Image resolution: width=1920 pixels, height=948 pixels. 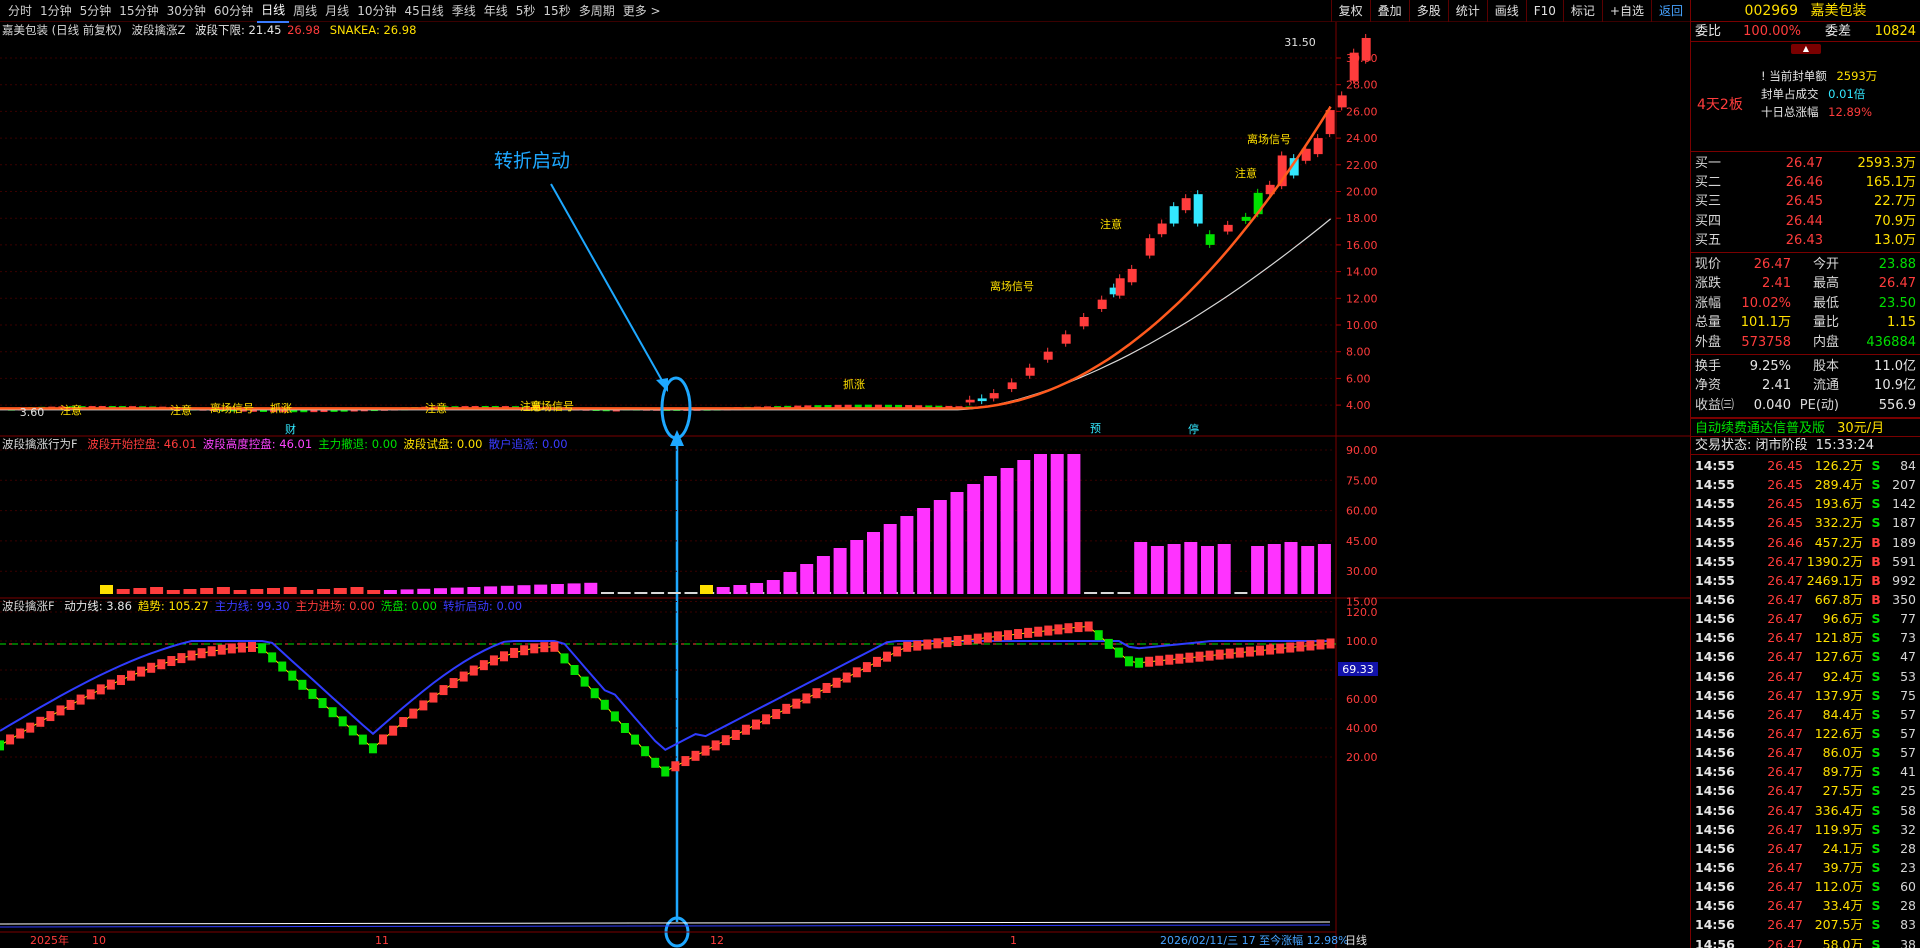 What do you see at coordinates (1805, 240) in the screenshot?
I see `bid-row: 买五 26.43 13.0万` at bounding box center [1805, 240].